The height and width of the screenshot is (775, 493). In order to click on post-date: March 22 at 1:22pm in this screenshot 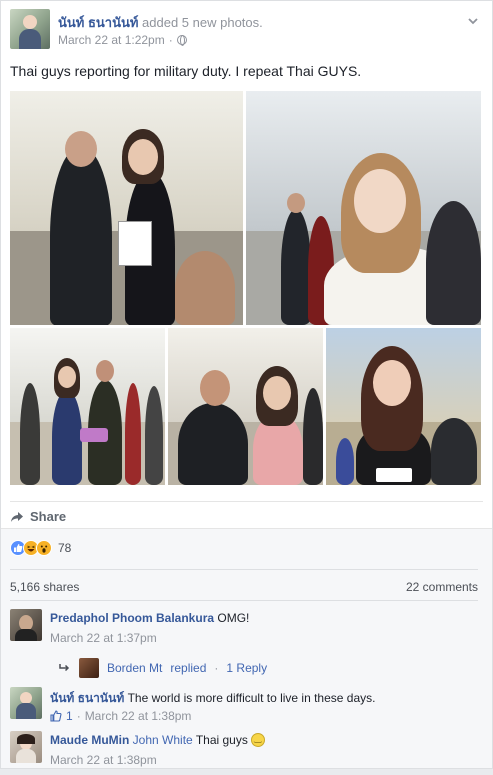, I will do `click(111, 40)`.